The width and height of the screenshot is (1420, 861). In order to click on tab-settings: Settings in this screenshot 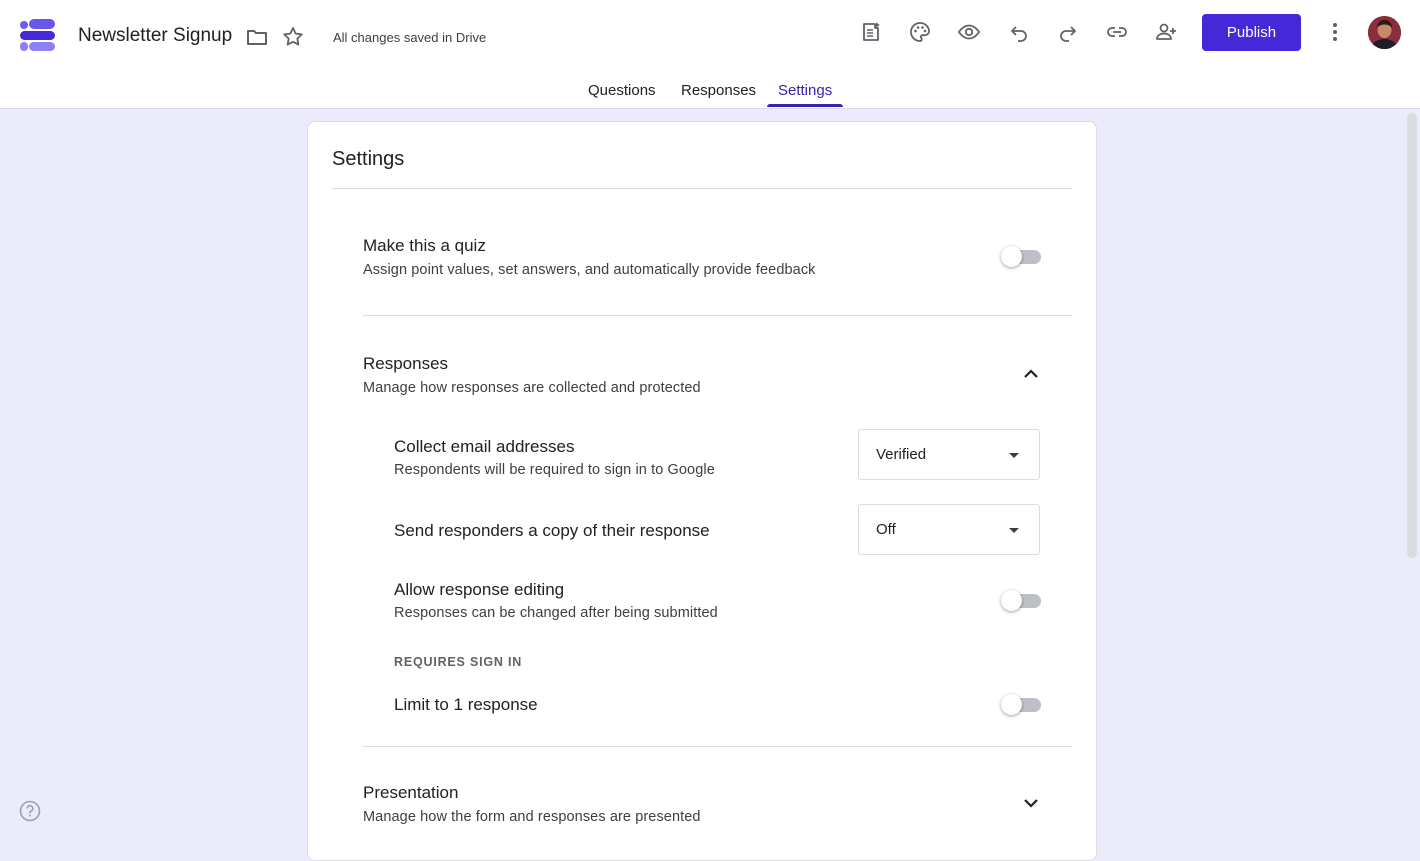, I will do `click(805, 90)`.